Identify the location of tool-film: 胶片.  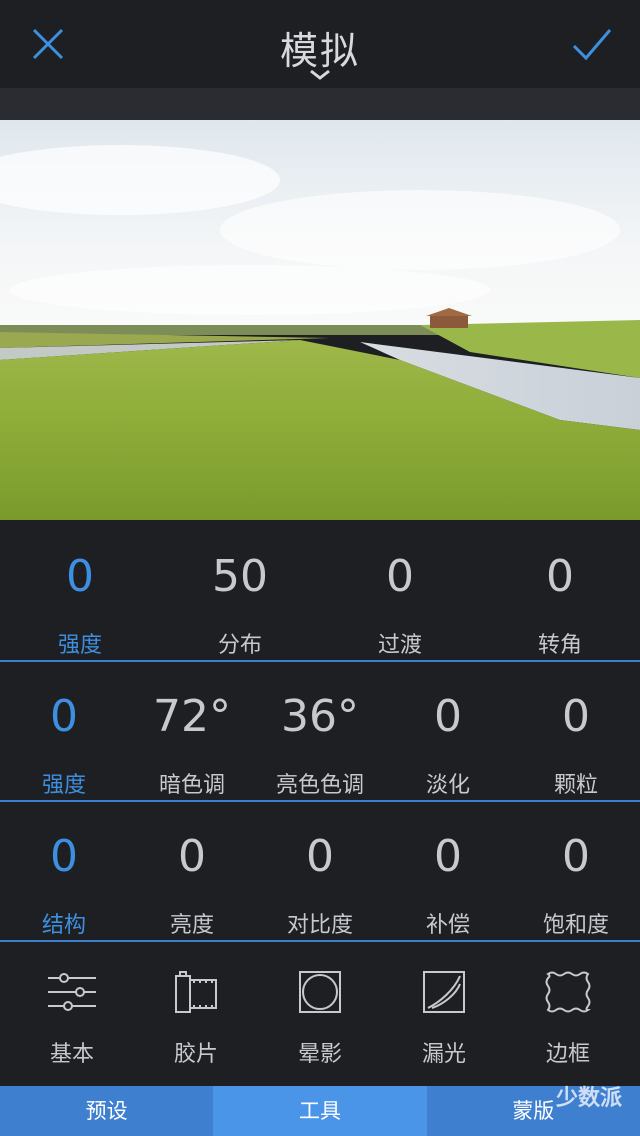
(196, 1018).